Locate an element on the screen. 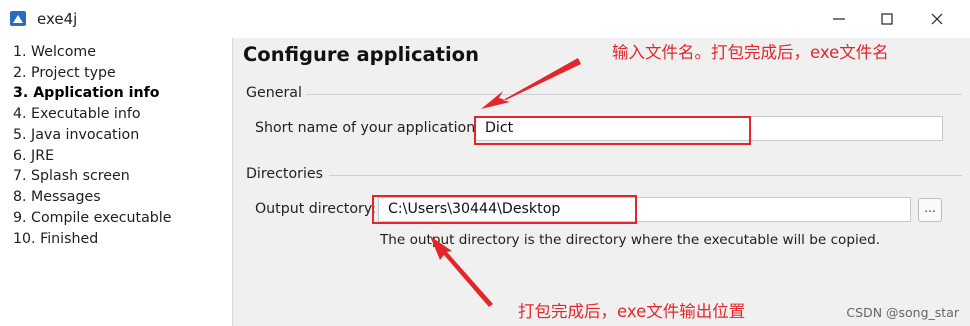  bottom-annotation-text: 打包完成后，exe文件输出位置 is located at coordinates (632, 311).